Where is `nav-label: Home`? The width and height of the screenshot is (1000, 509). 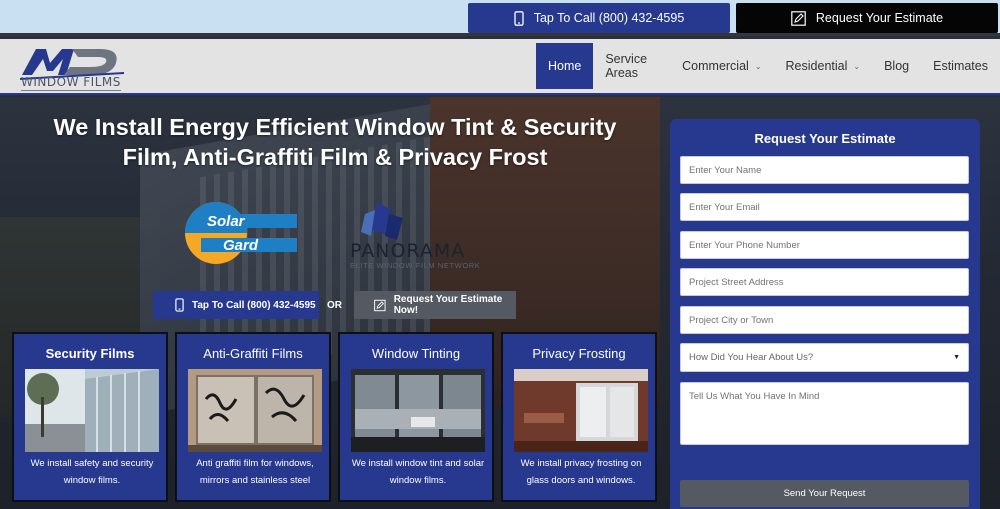
nav-label: Home is located at coordinates (565, 66).